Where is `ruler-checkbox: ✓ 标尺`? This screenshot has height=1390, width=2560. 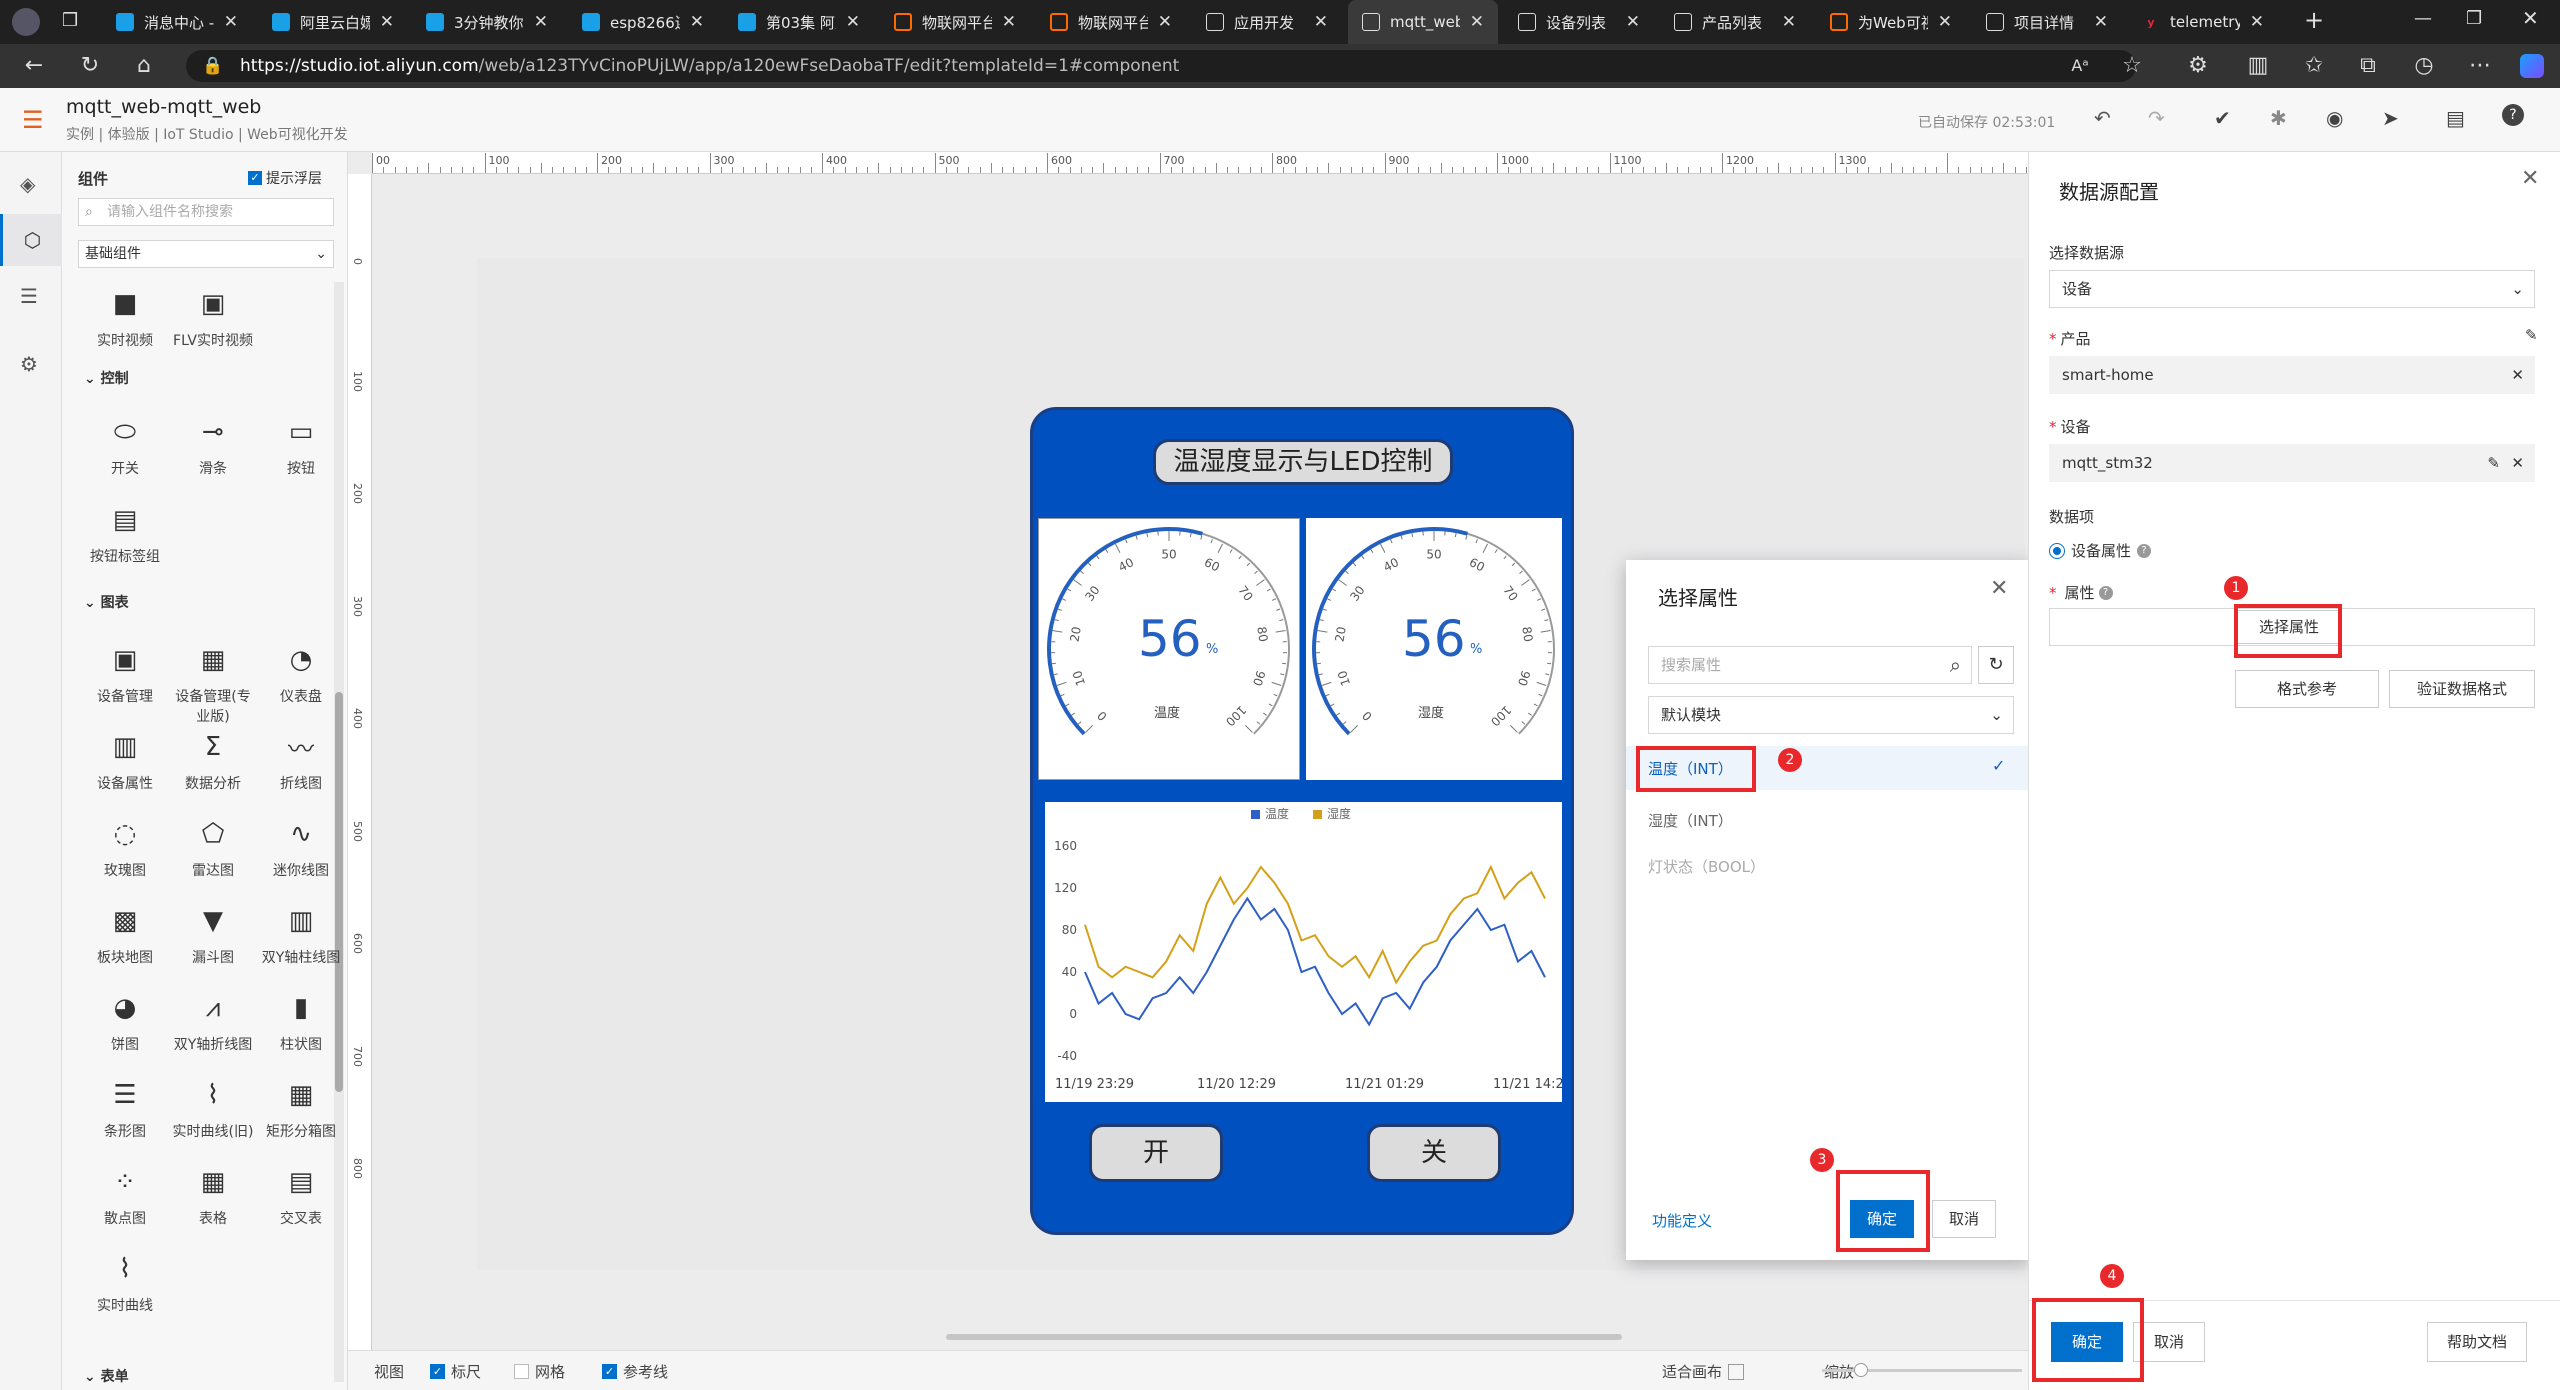
ruler-checkbox: ✓ 标尺 is located at coordinates (455, 1371).